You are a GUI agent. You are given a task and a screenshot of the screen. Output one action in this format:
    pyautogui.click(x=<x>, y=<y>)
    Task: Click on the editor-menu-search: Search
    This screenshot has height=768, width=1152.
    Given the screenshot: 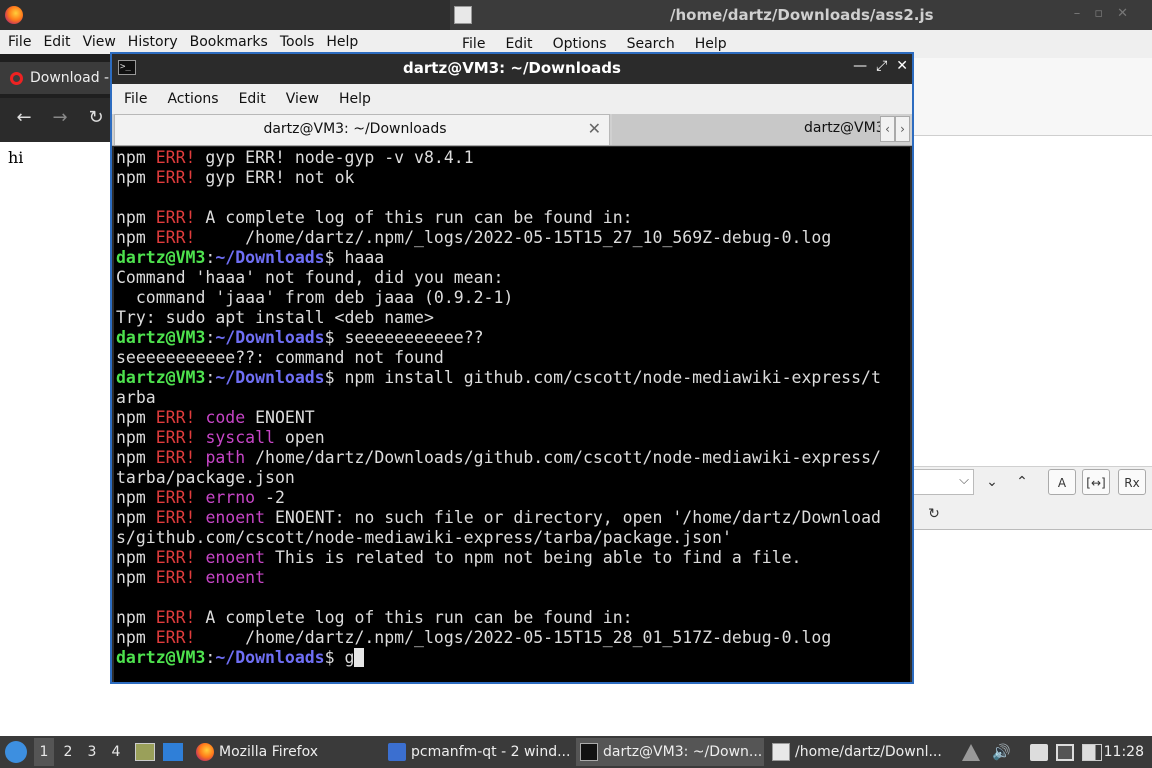 What is the action you would take?
    pyautogui.click(x=651, y=44)
    